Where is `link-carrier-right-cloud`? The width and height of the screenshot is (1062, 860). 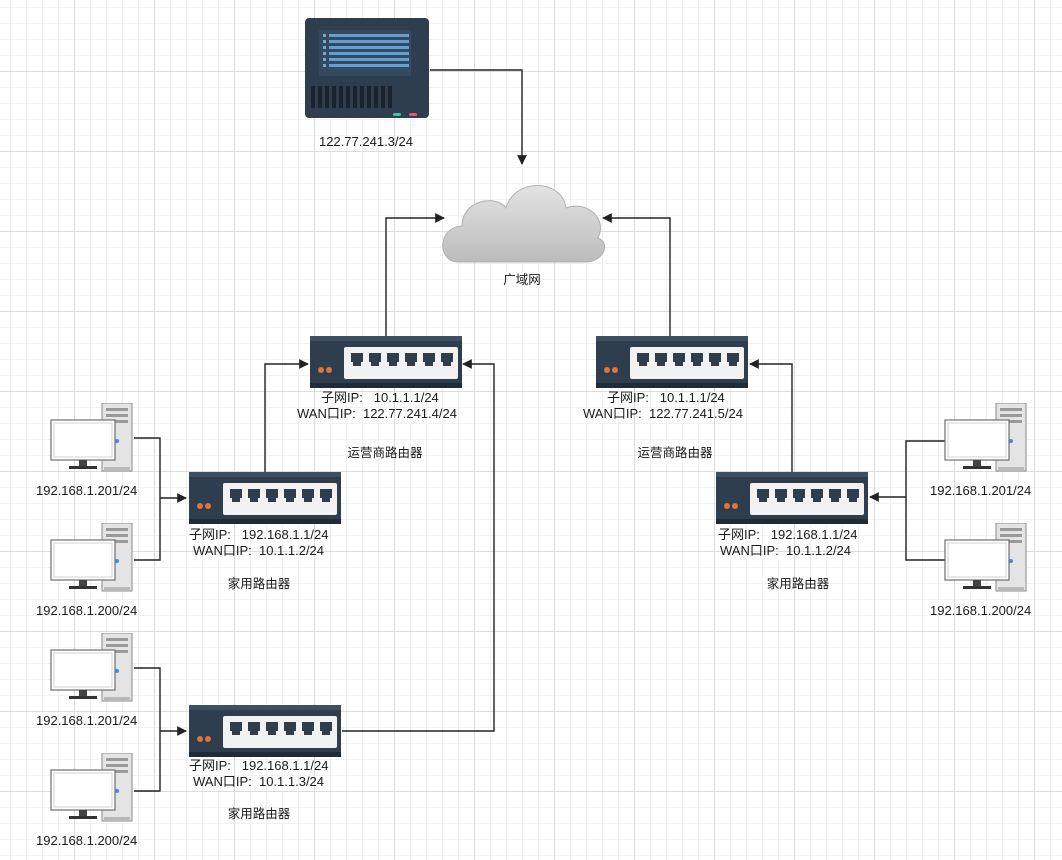 link-carrier-right-cloud is located at coordinates (636, 274).